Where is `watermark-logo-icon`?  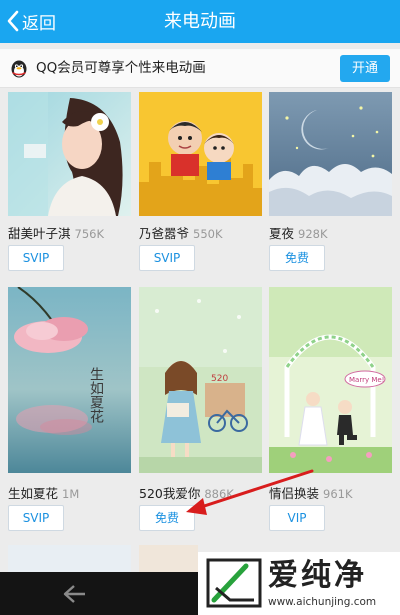 watermark-logo-icon is located at coordinates (234, 583).